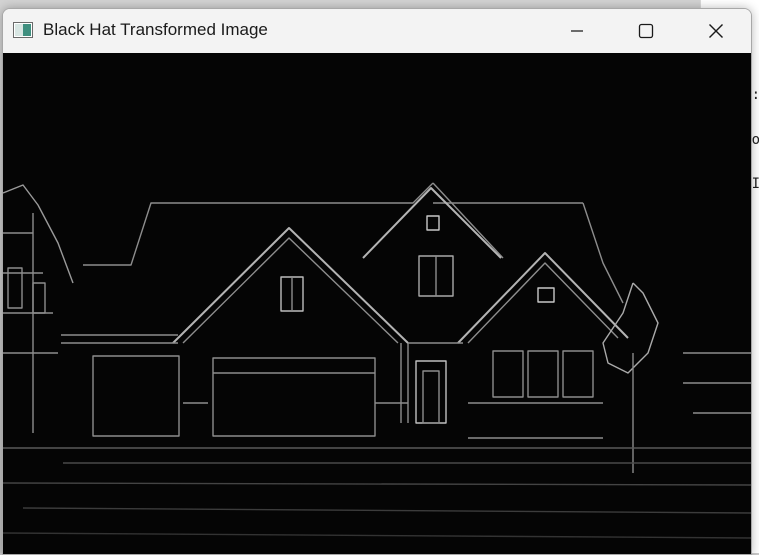 The image size is (759, 555). Describe the element at coordinates (755, 140) in the screenshot. I see `background-glyph: o` at that location.